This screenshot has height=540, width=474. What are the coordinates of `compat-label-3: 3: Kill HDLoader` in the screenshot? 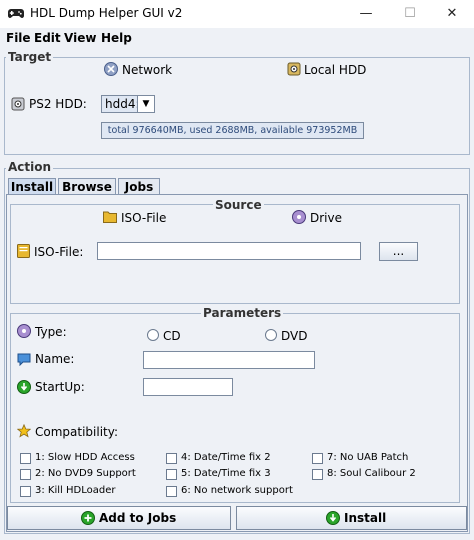 It's located at (75, 490).